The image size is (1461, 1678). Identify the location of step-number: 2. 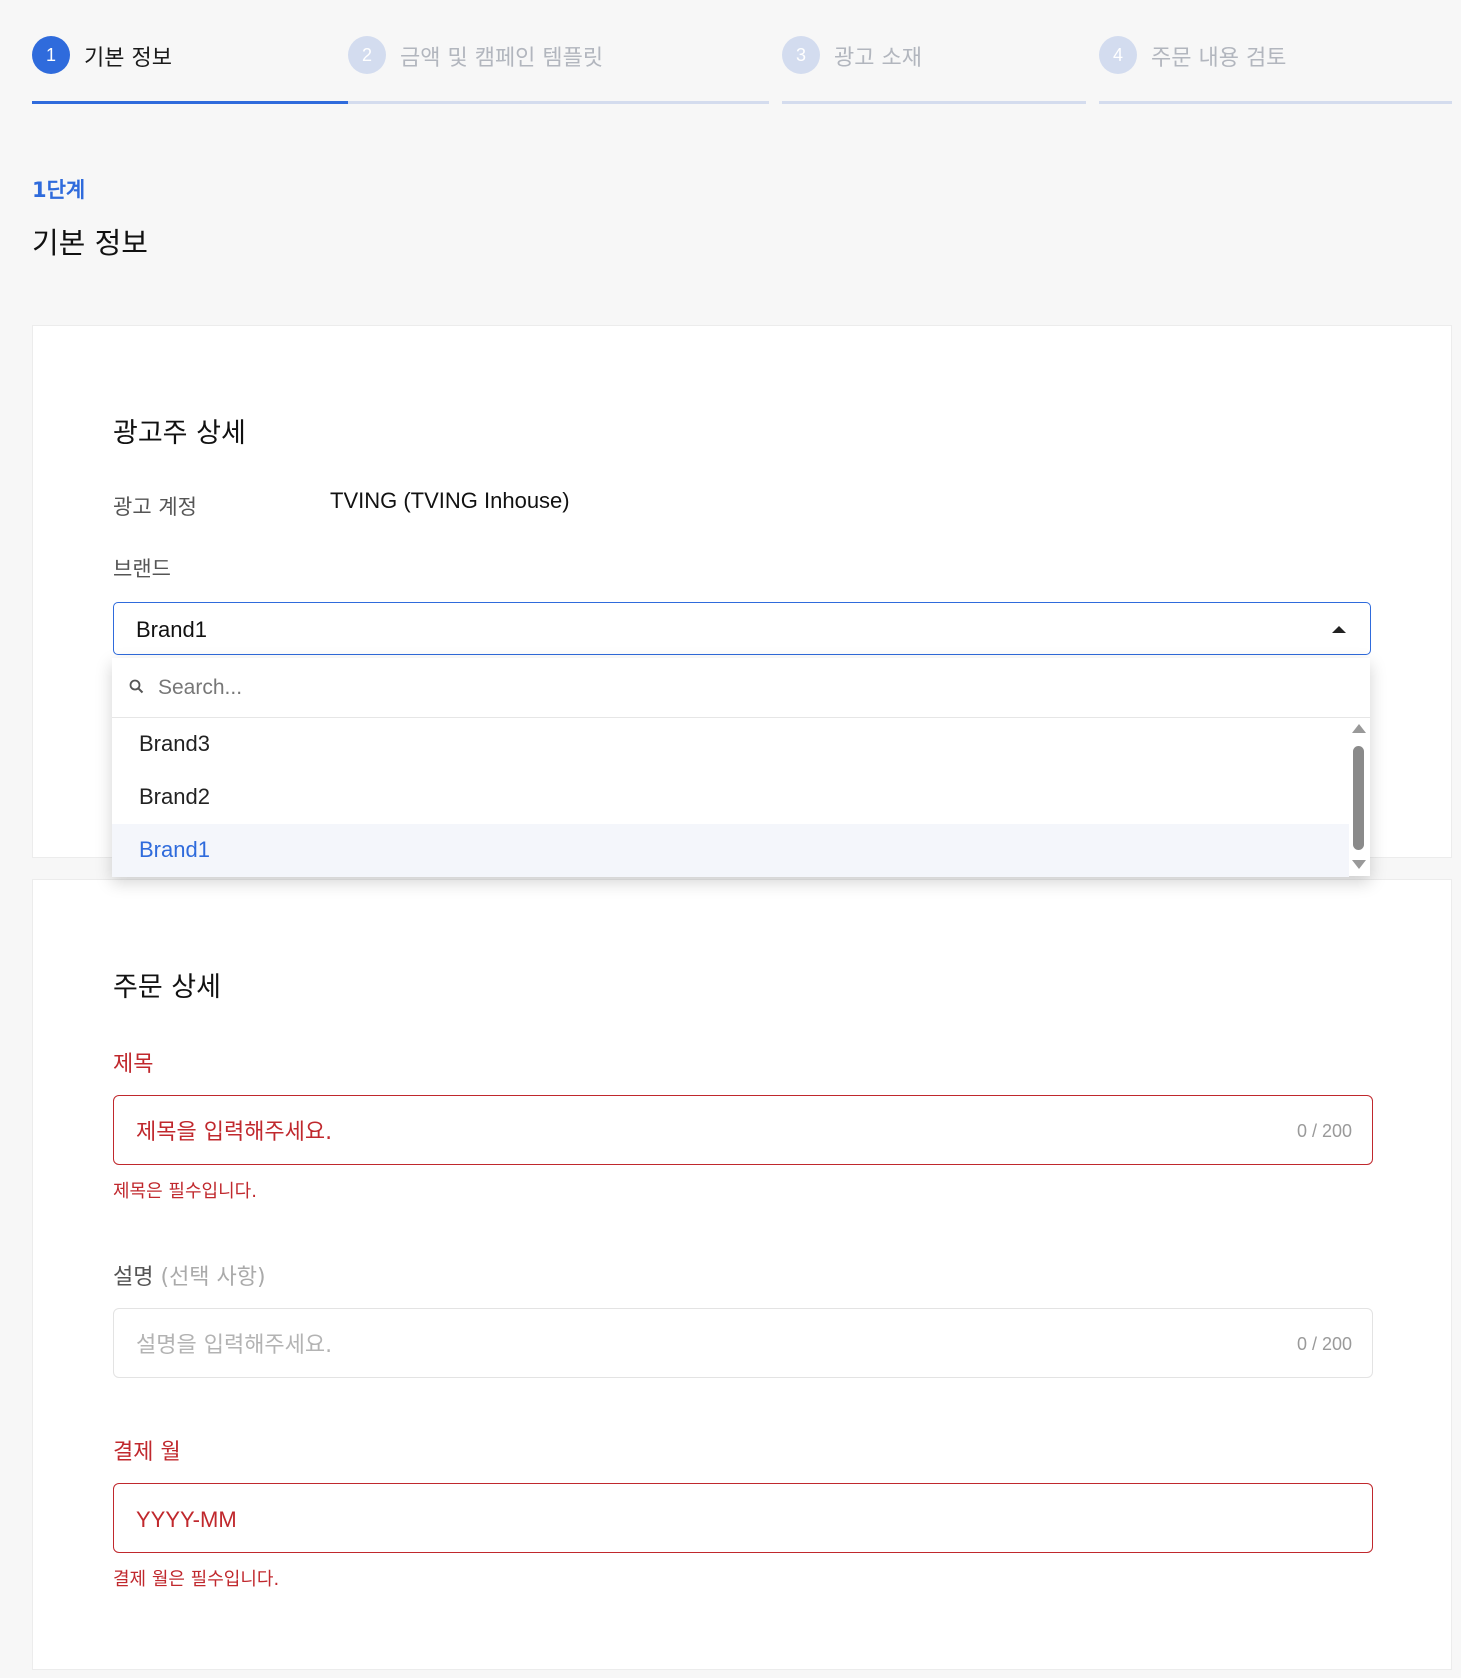
(367, 55).